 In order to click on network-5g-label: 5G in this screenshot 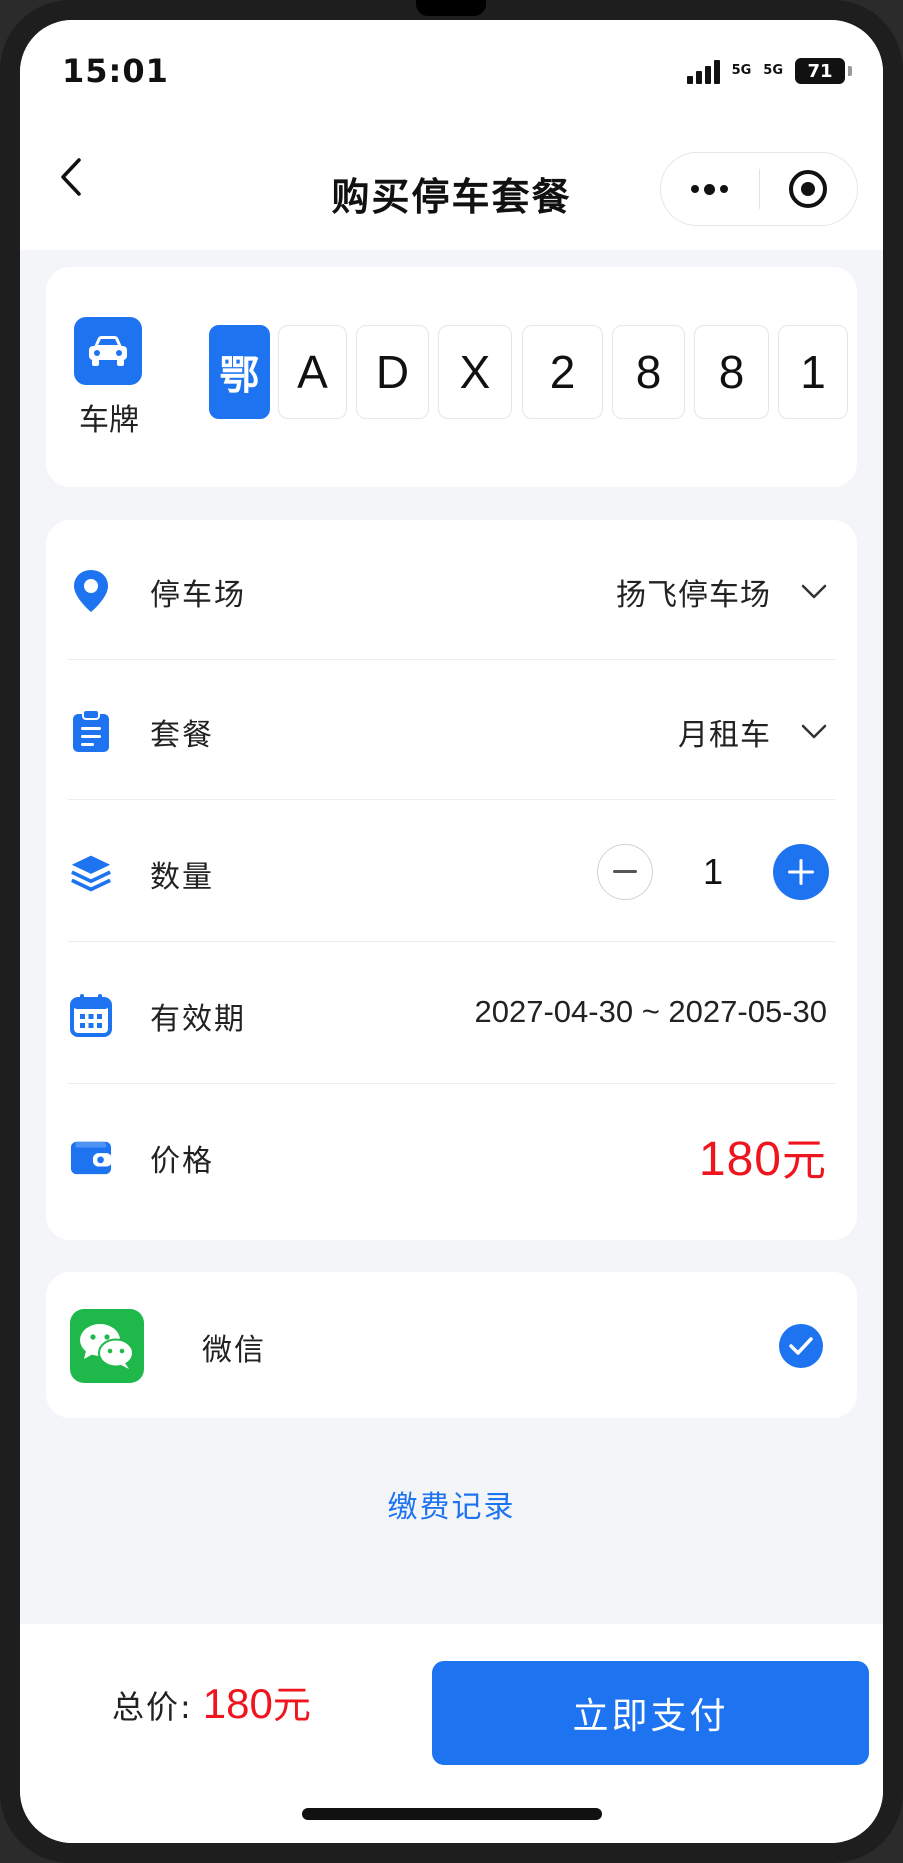, I will do `click(741, 70)`.